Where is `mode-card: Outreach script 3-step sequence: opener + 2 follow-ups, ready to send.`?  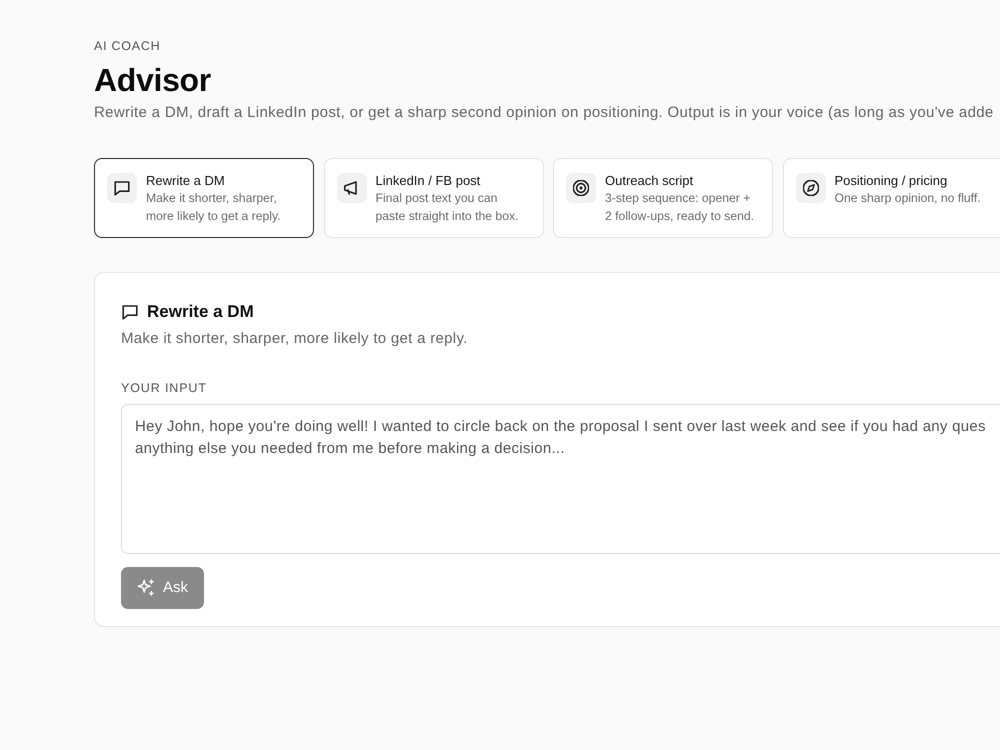 mode-card: Outreach script 3-step sequence: opener + 2 follow-ups, ready to send. is located at coordinates (663, 198).